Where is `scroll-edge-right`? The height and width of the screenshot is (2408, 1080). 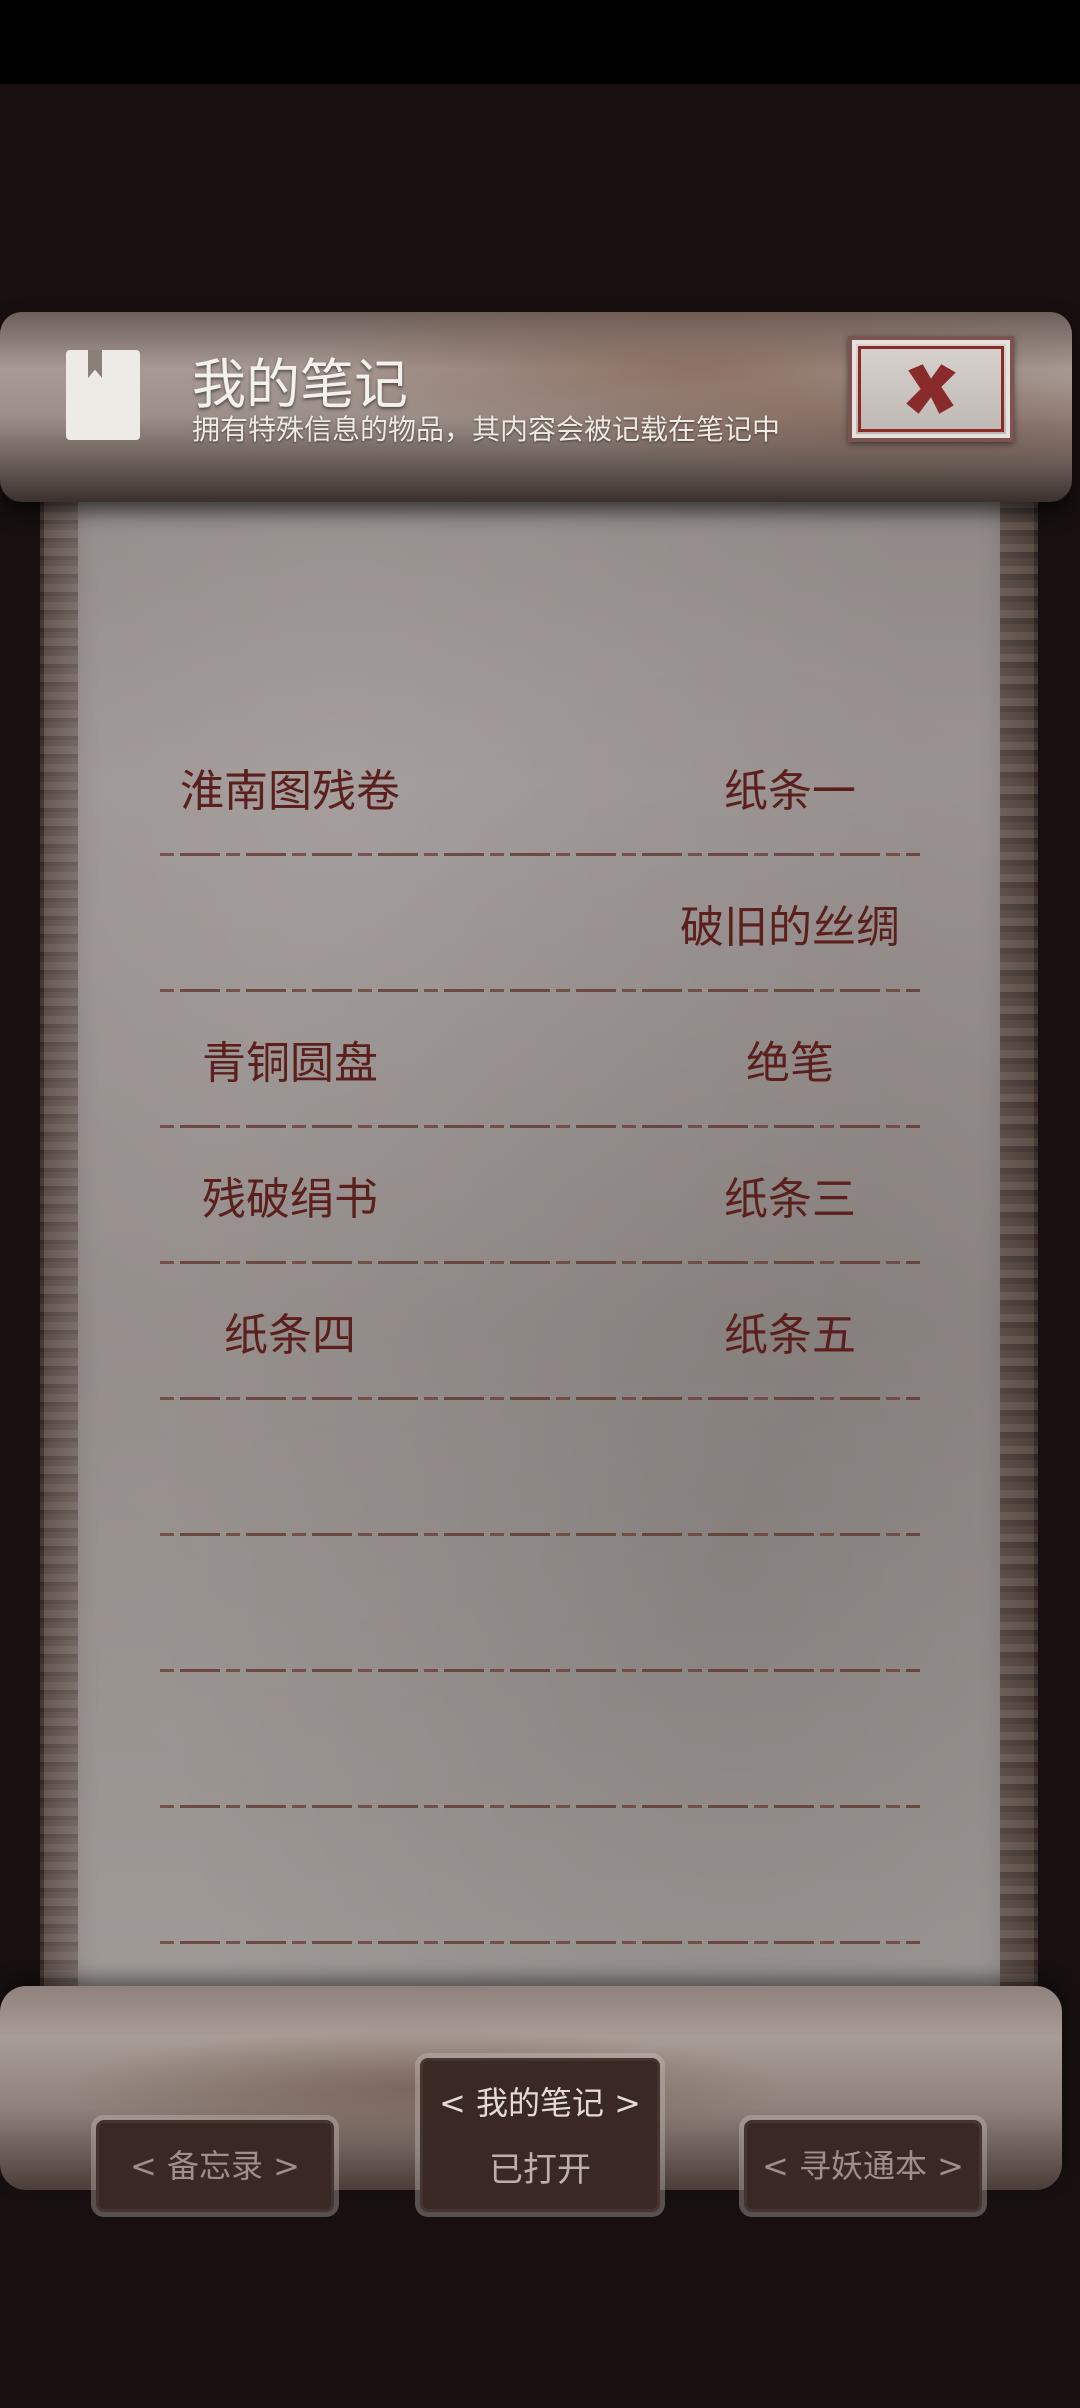 scroll-edge-right is located at coordinates (1019, 1250).